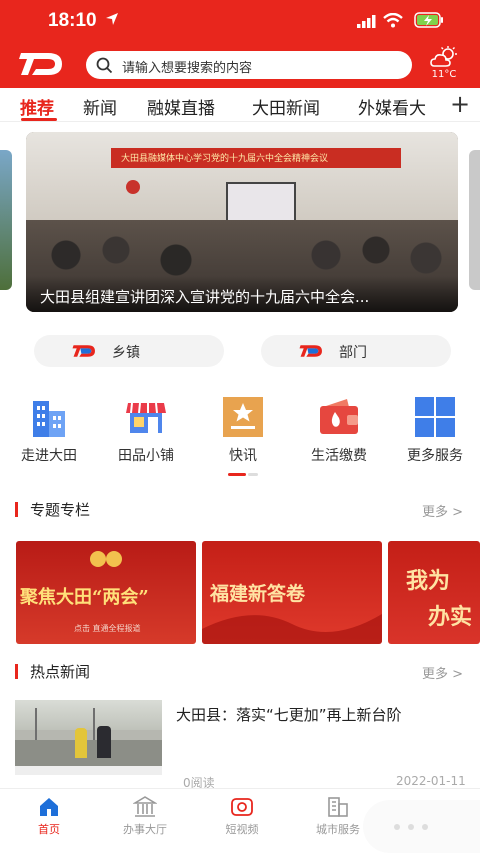 The height and width of the screenshot is (853, 480). Describe the element at coordinates (450, 617) in the screenshot. I see `topic-card-title-line2: 办实` at that location.